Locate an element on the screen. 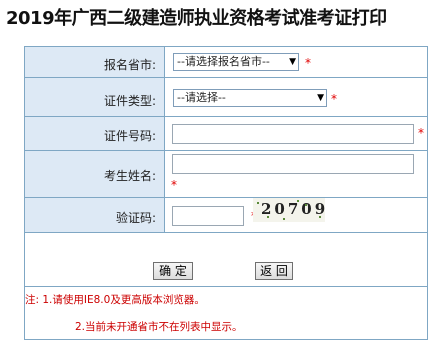 The width and height of the screenshot is (444, 351). confirm-button: 确 定 is located at coordinates (173, 271).